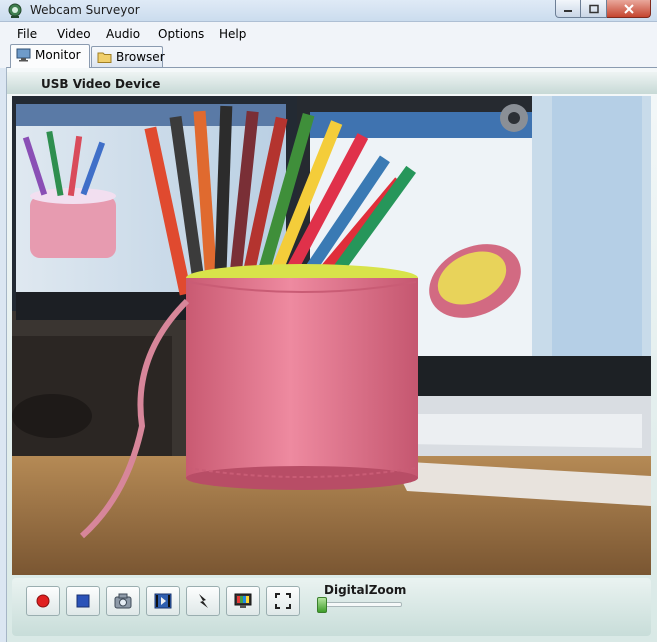 Image resolution: width=657 pixels, height=642 pixels. Describe the element at coordinates (363, 604) in the screenshot. I see `digital-zoom-slider` at that location.